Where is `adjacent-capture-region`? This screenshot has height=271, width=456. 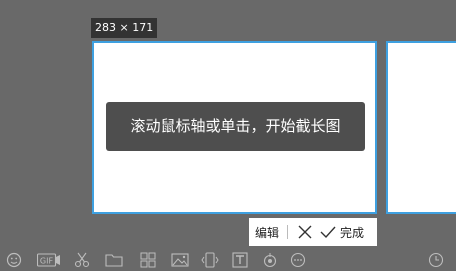
adjacent-capture-region is located at coordinates (421, 127).